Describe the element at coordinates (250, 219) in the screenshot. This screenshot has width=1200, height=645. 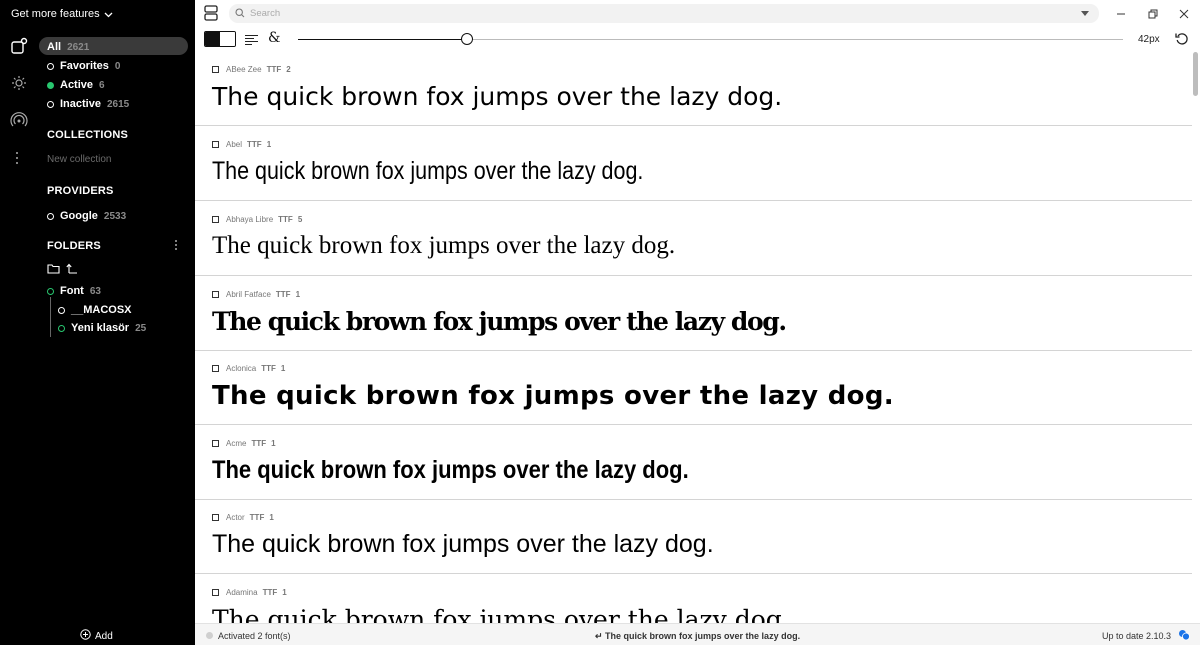
I see `font-name: Abhaya Libre` at that location.